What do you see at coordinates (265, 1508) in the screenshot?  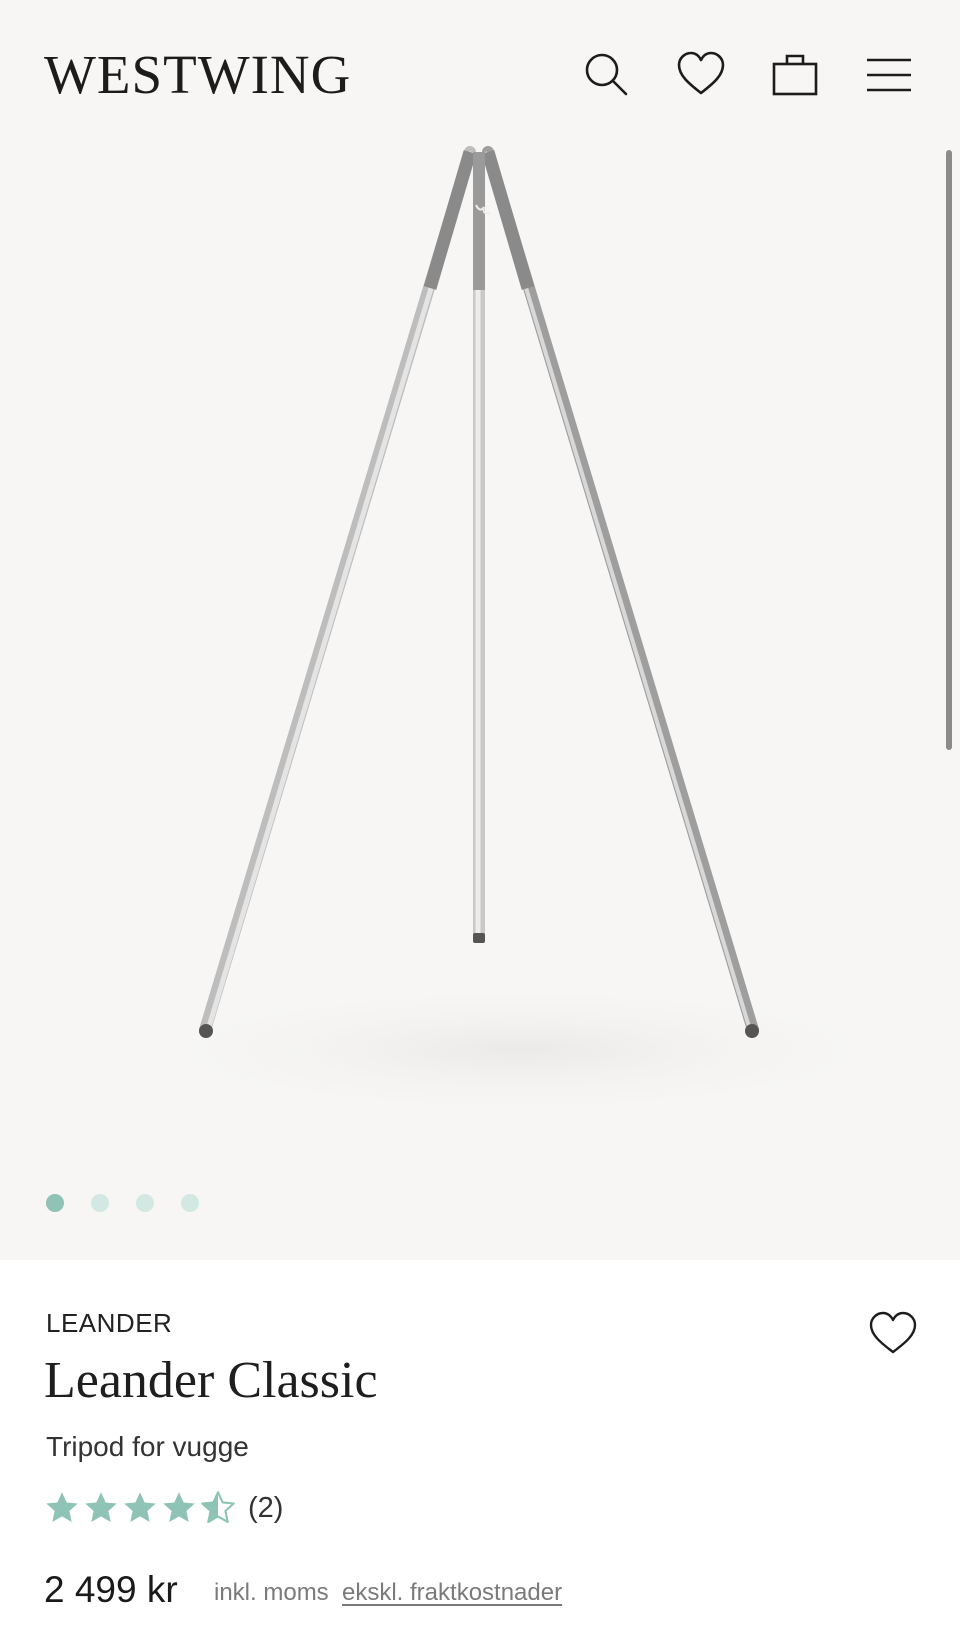 I see `rating-count: (2)` at bounding box center [265, 1508].